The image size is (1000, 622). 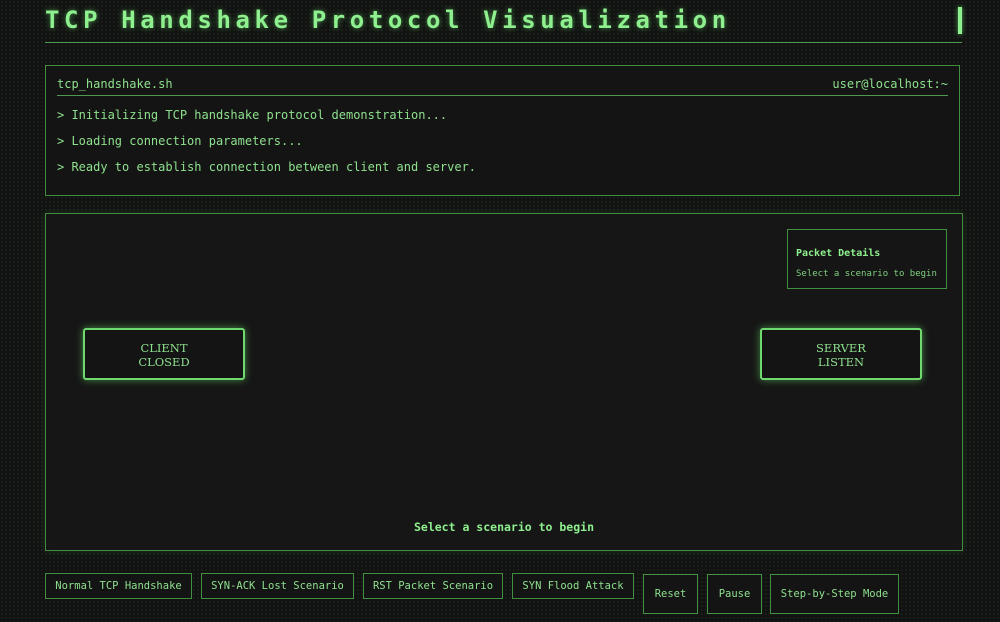 What do you see at coordinates (573, 586) in the screenshot?
I see `syn-flood-button: SYN Flood Attack` at bounding box center [573, 586].